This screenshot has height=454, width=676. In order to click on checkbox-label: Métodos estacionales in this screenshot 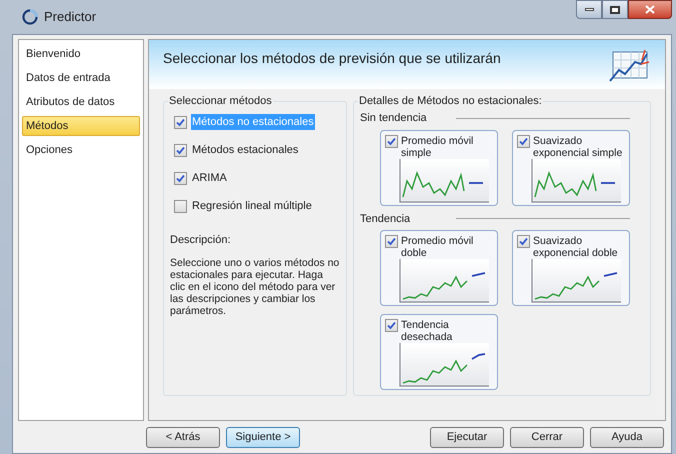, I will do `click(245, 150)`.